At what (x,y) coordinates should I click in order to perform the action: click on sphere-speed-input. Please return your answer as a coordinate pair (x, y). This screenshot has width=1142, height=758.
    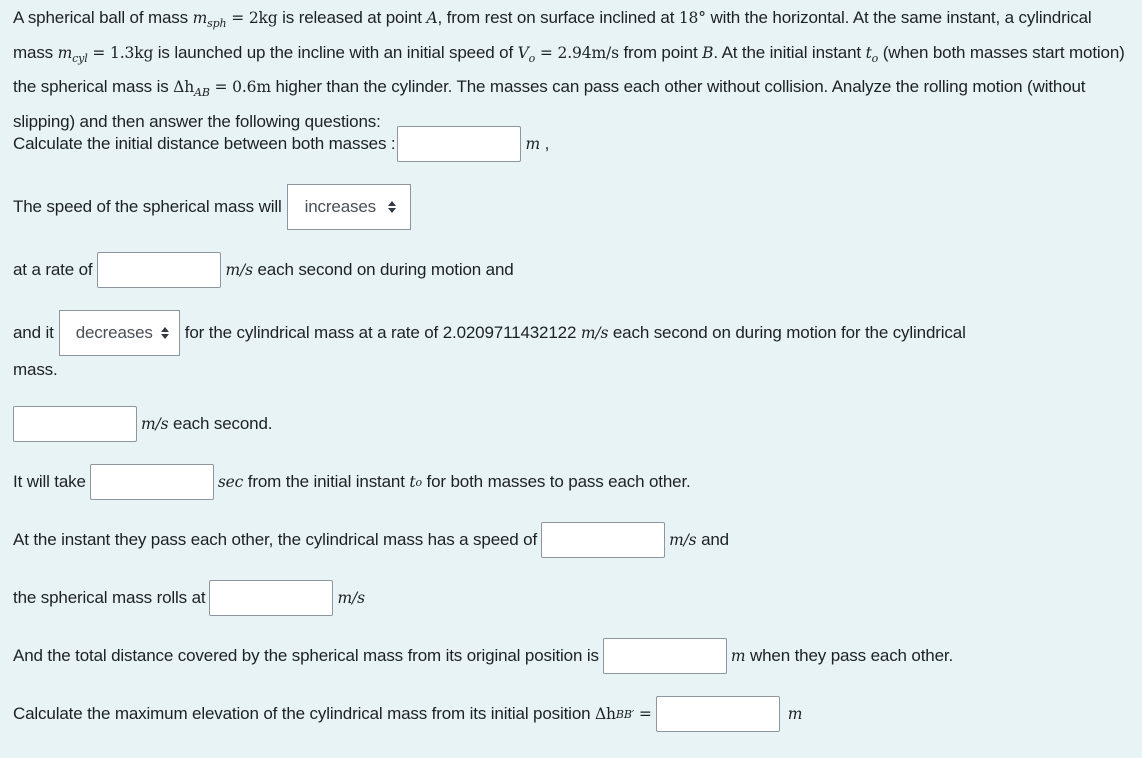
    Looking at the image, I should click on (271, 598).